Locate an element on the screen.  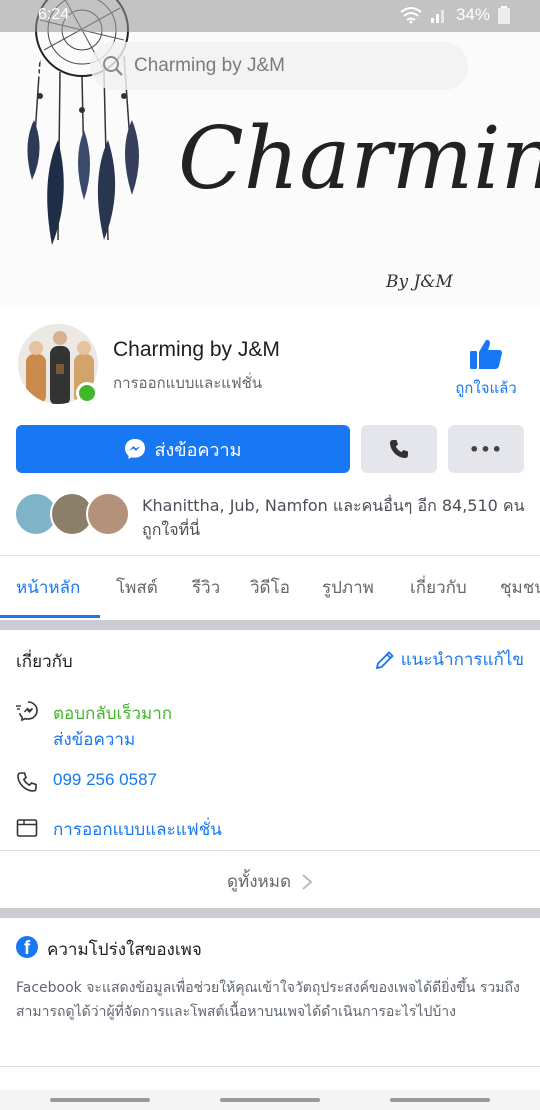
about-heading: เกี่ยวกับ is located at coordinates (44, 662).